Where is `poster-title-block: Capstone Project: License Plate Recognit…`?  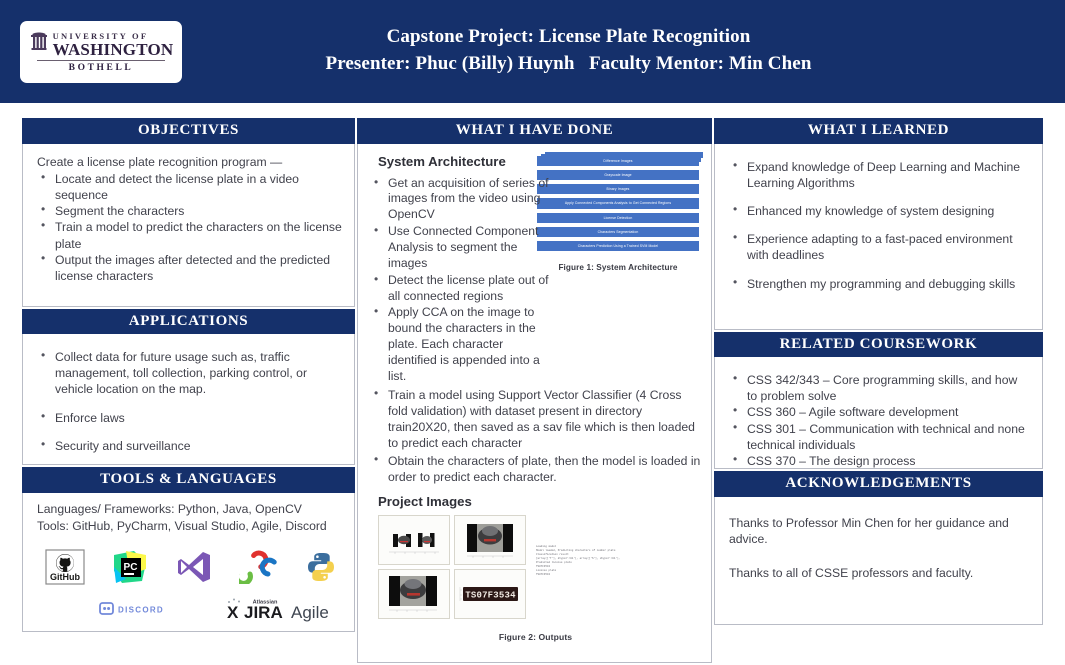 poster-title-block: Capstone Project: License Plate Recognit… is located at coordinates (623, 51).